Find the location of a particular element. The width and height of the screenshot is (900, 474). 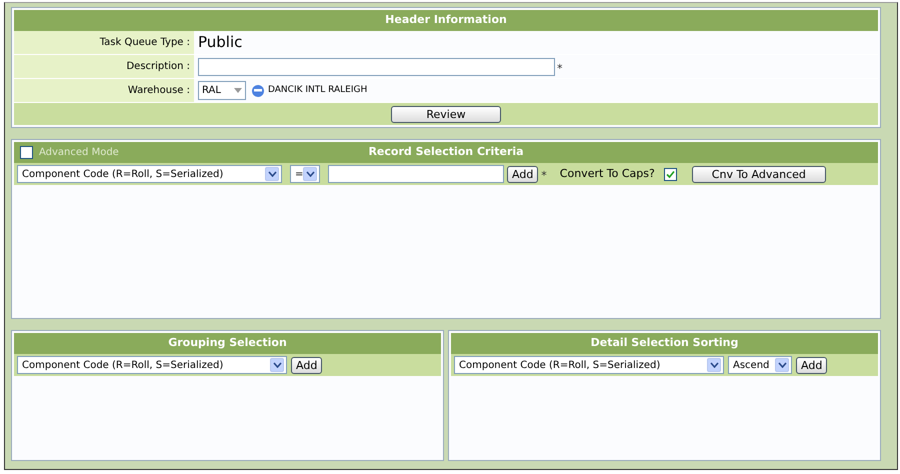

section-title: Detail Selection Sorting is located at coordinates (664, 343).